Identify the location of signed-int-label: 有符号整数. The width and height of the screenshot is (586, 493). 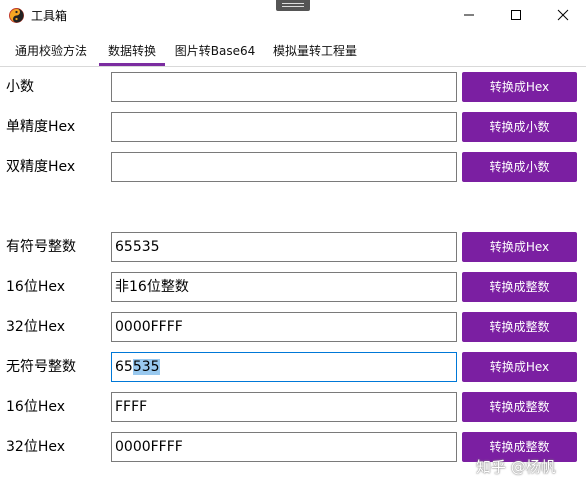
(41, 247).